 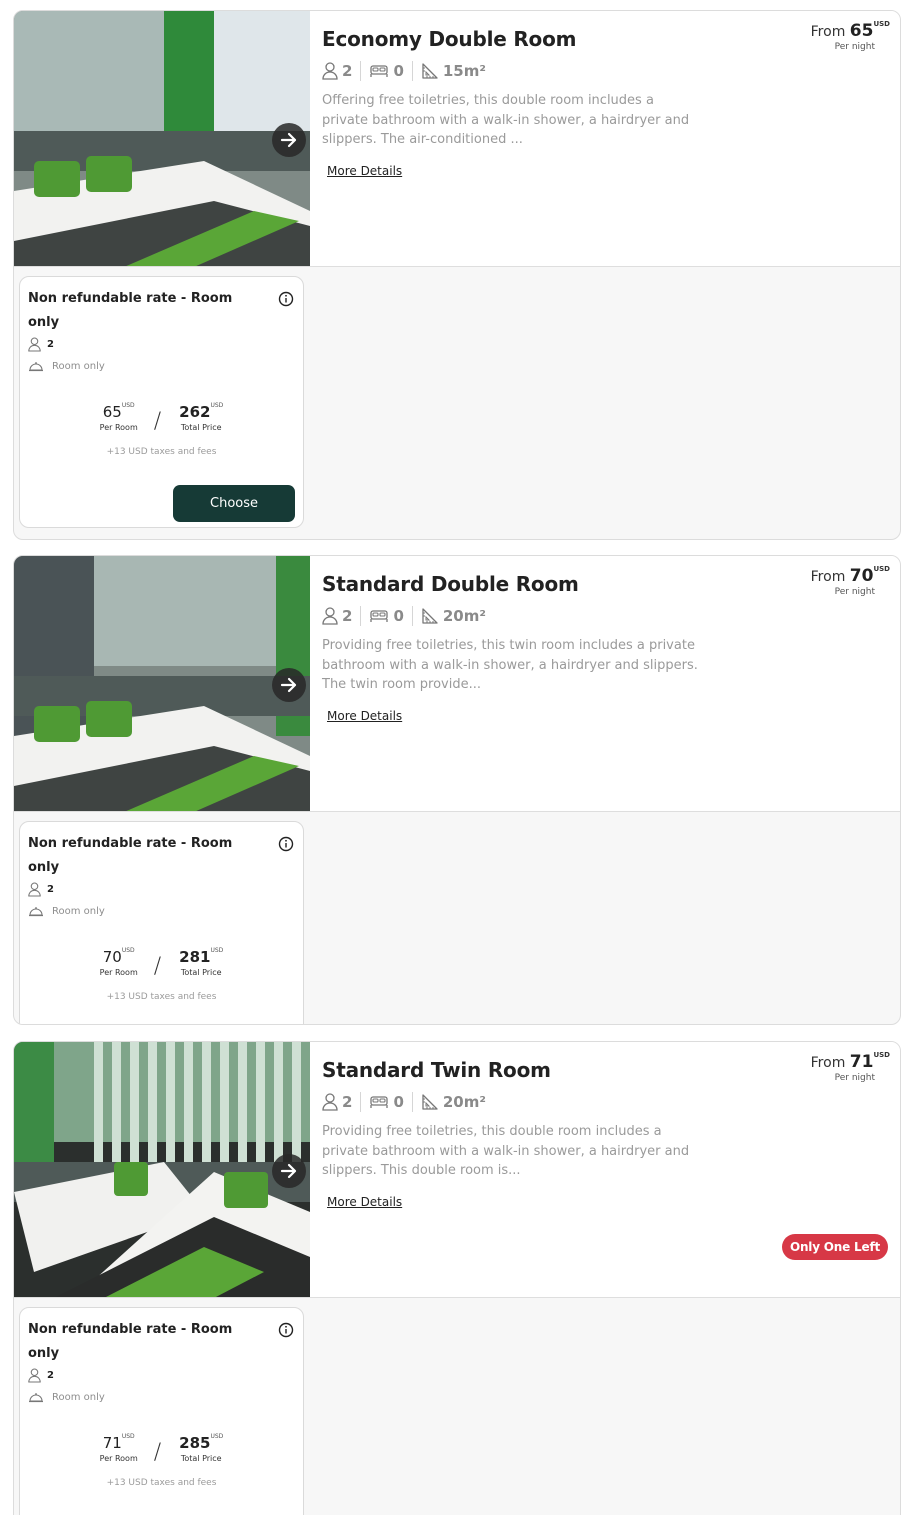 I want to click on per-room-price: 65USD Per Room, so click(x=118, y=417).